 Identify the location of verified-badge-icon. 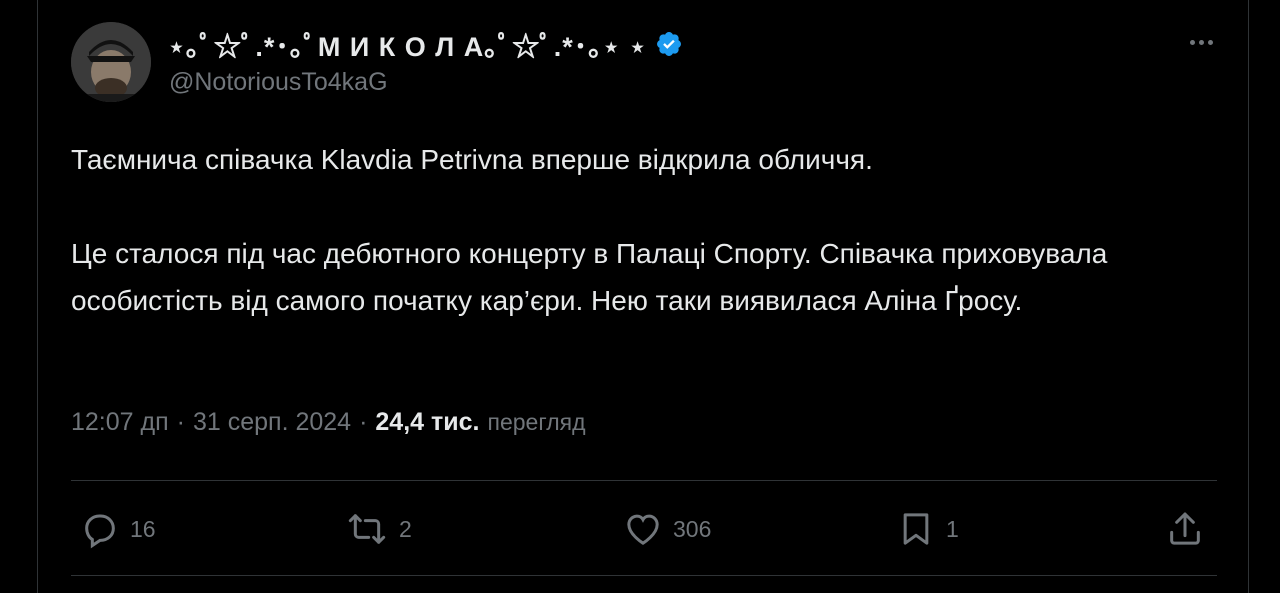
(669, 44).